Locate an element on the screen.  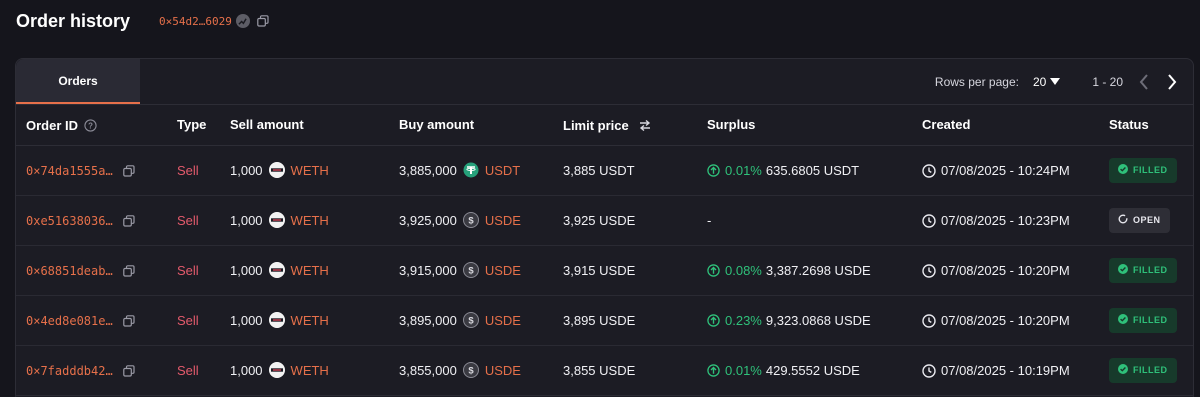
surplus-amount: - is located at coordinates (709, 221).